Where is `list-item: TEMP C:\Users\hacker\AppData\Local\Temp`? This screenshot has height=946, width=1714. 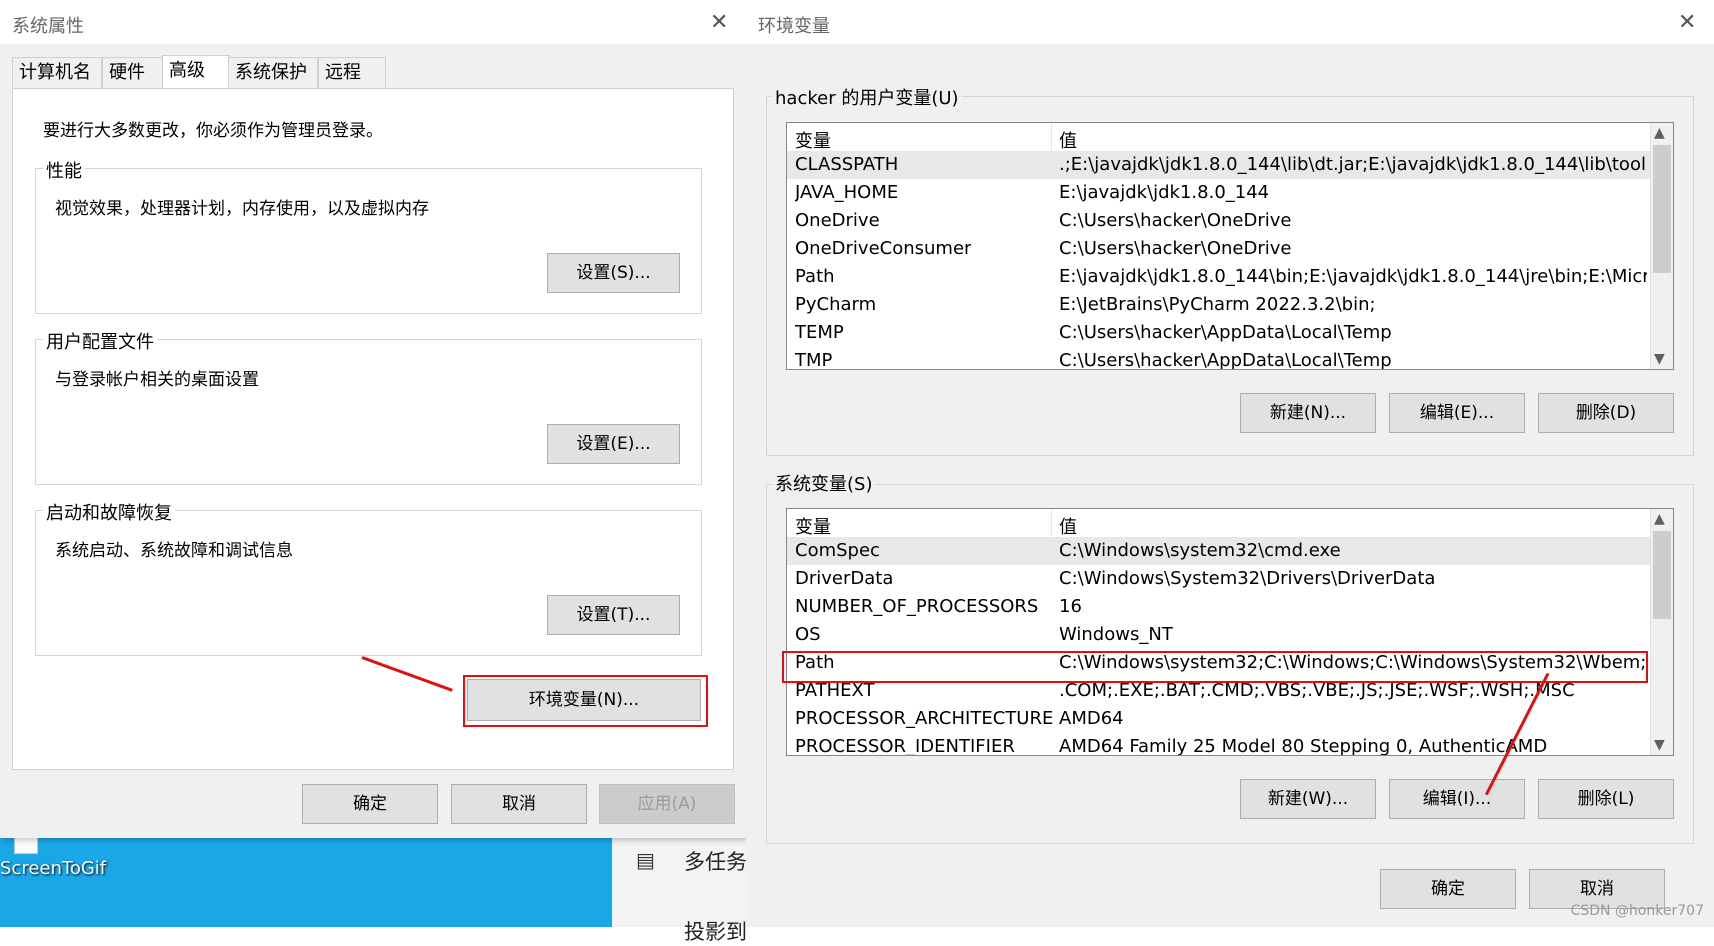 list-item: TEMP C:\Users\hacker\AppData\Local\Temp is located at coordinates (1230, 333).